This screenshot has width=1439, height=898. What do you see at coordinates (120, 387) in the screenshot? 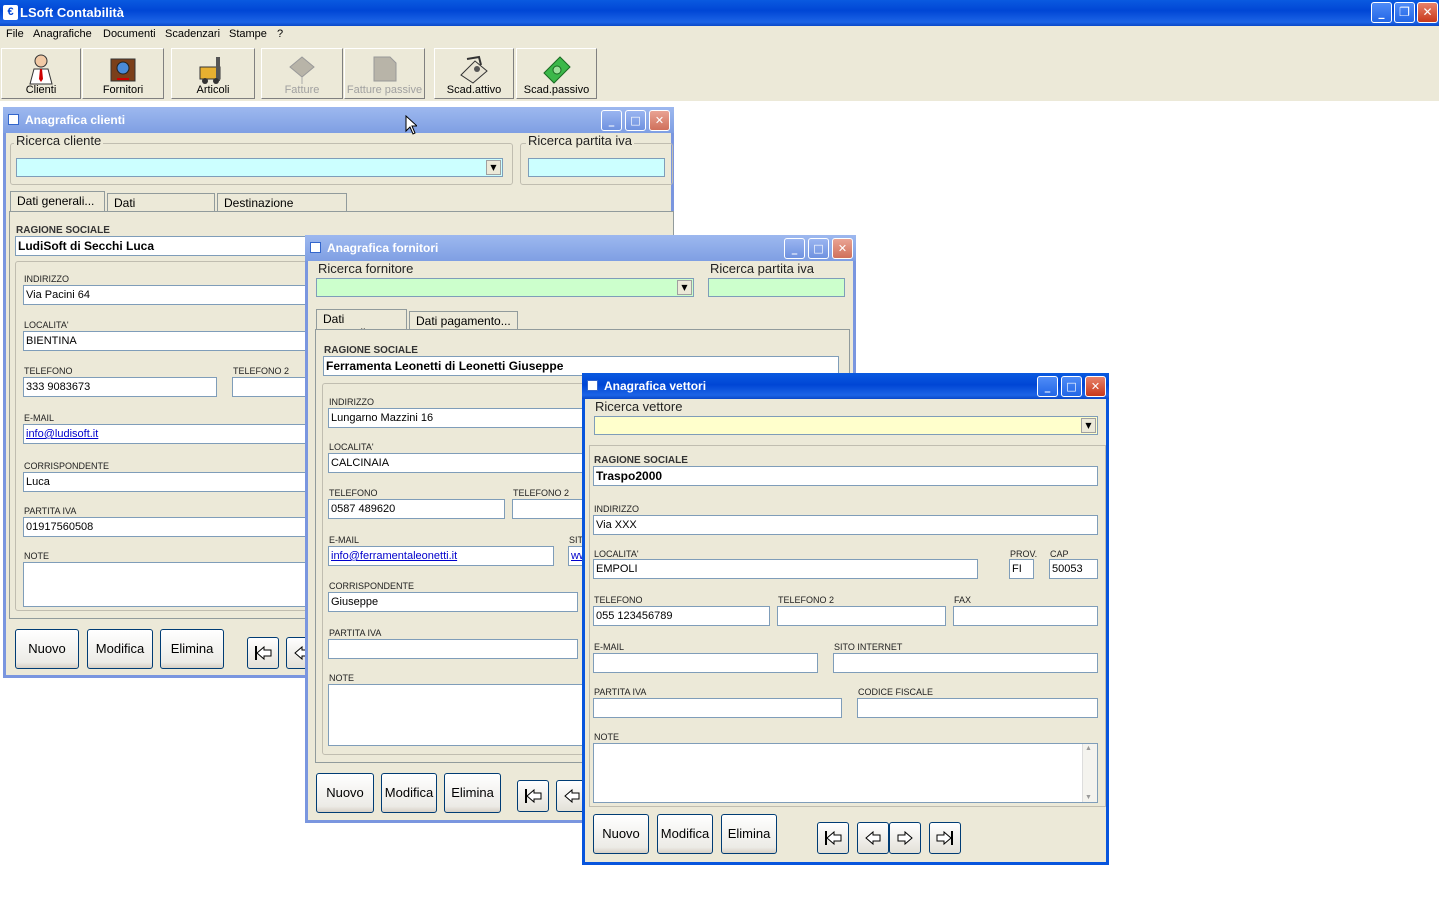
I see `telefono-field: 333 9083673` at bounding box center [120, 387].